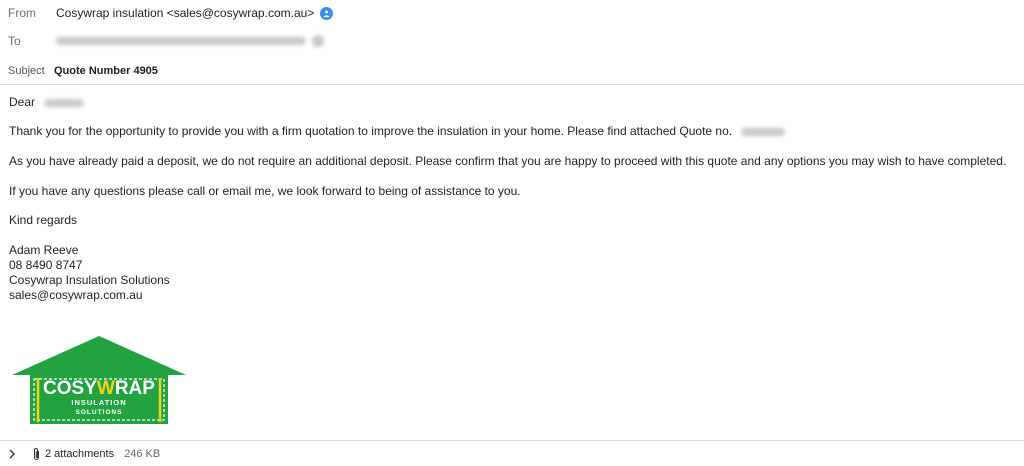 This screenshot has height=466, width=1024. Describe the element at coordinates (512, 453) in the screenshot. I see `attachments-bar: 2 attachments 246 KB` at that location.